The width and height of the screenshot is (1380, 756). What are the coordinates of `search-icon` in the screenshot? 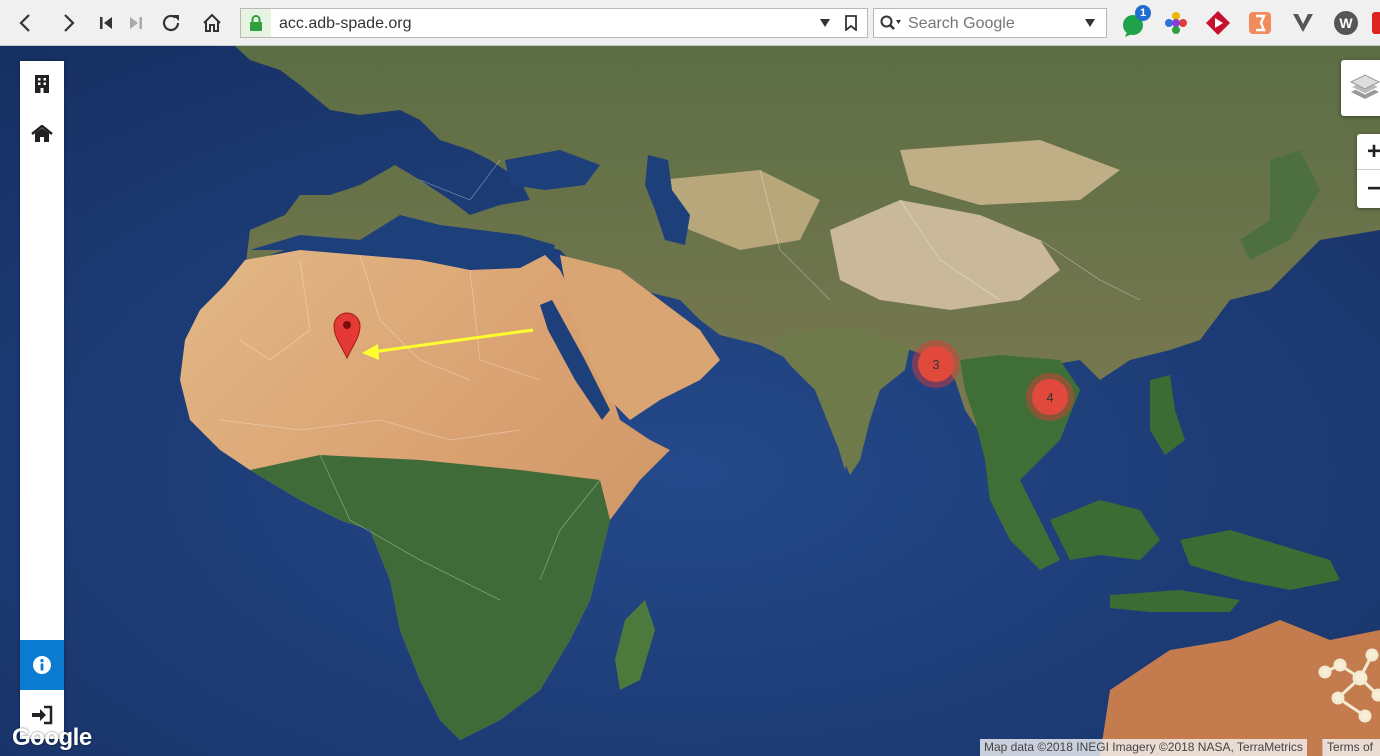 It's located at (890, 22).